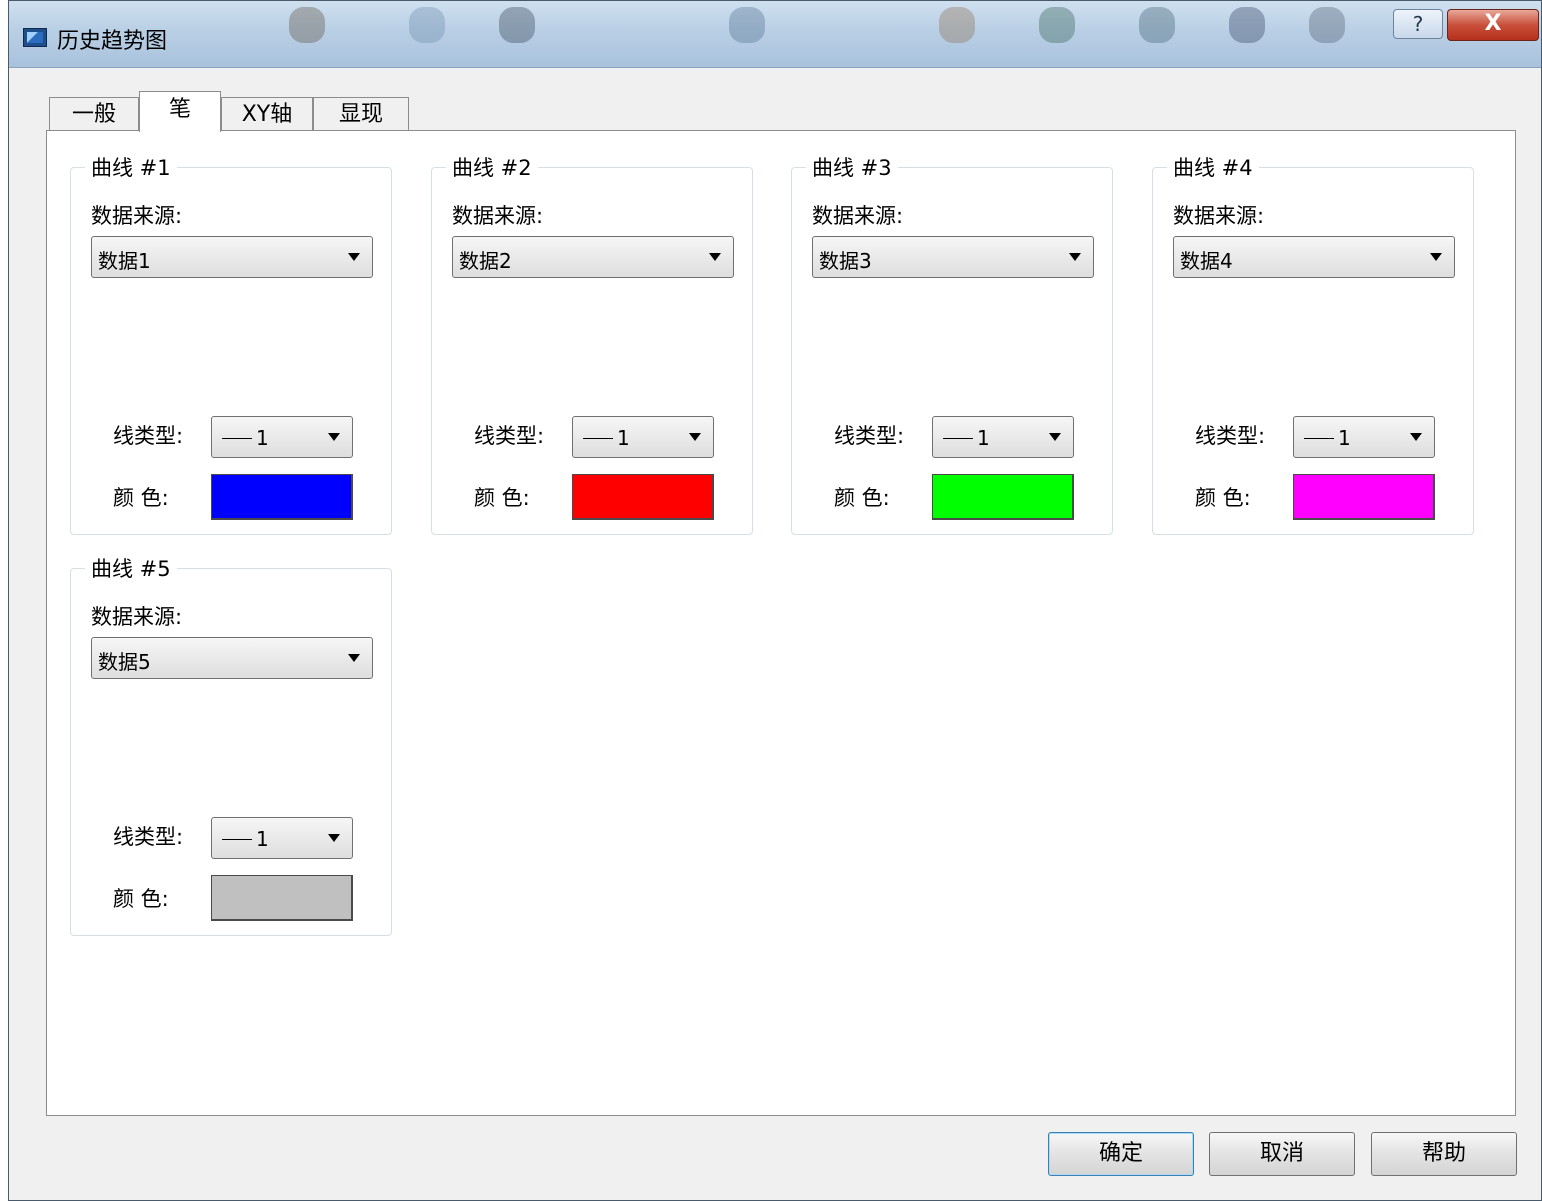 Image resolution: width=1542 pixels, height=1201 pixels. What do you see at coordinates (361, 114) in the screenshot?
I see `tab-display: 显现` at bounding box center [361, 114].